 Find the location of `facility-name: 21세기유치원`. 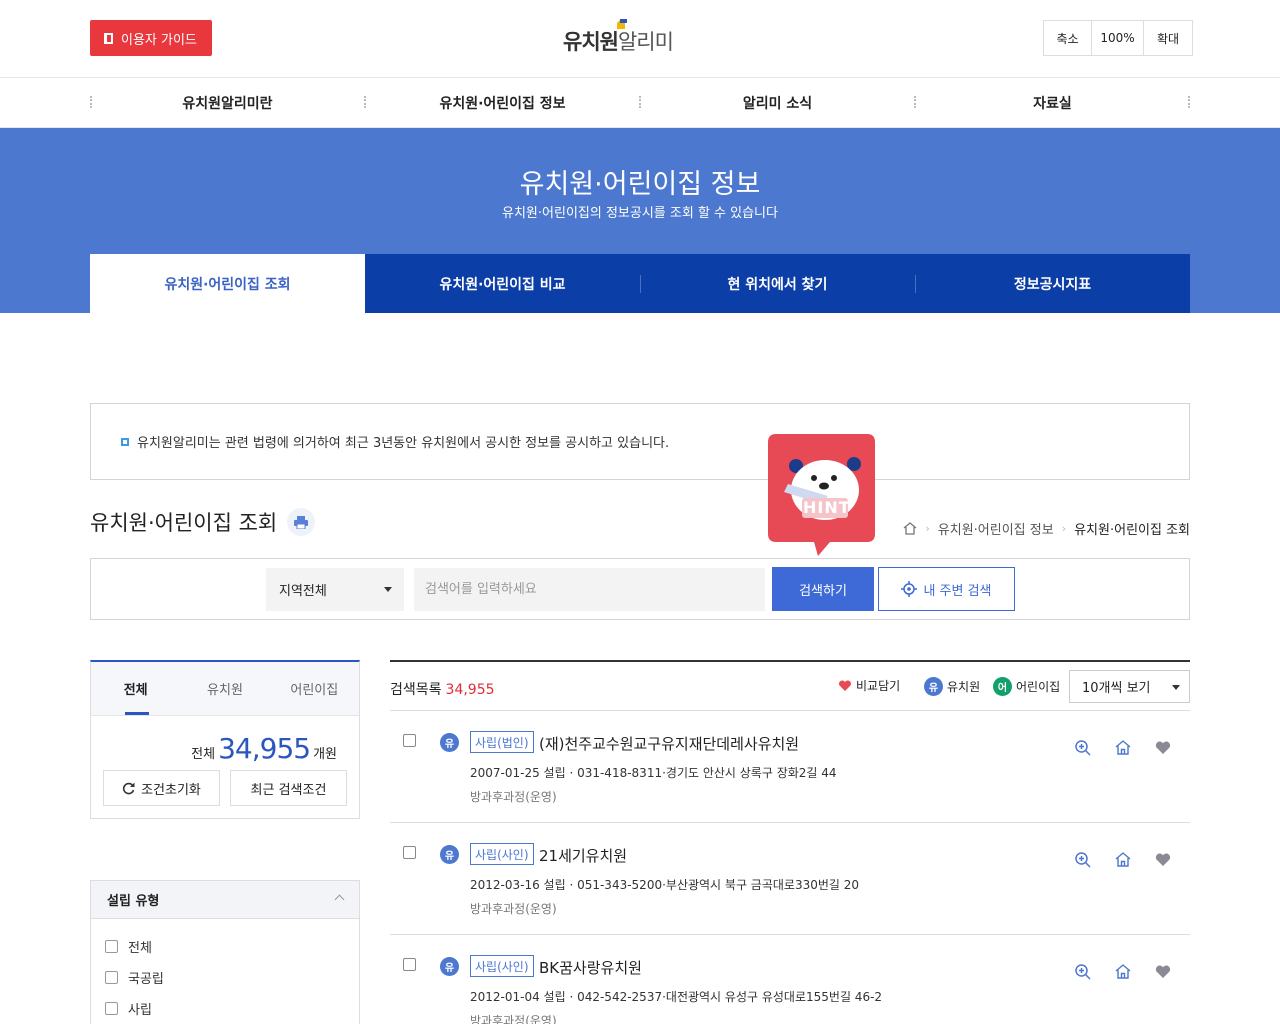

facility-name: 21세기유치원 is located at coordinates (583, 855).